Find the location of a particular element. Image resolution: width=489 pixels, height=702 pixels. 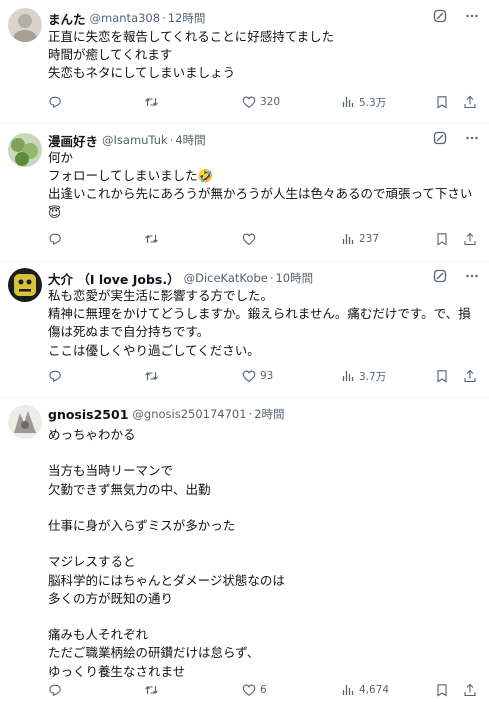

timestamp: 4時間 is located at coordinates (190, 140).